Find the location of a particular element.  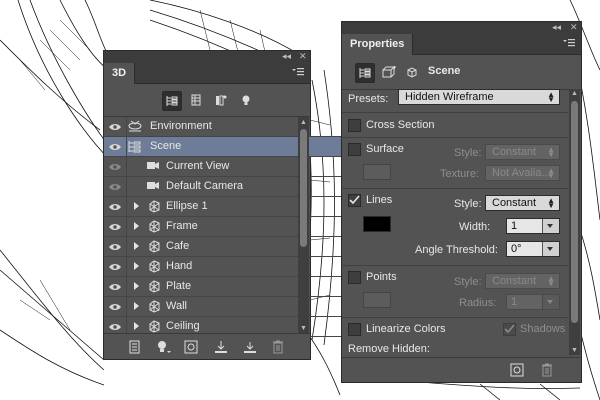

layer-label: Current View is located at coordinates (198, 166).